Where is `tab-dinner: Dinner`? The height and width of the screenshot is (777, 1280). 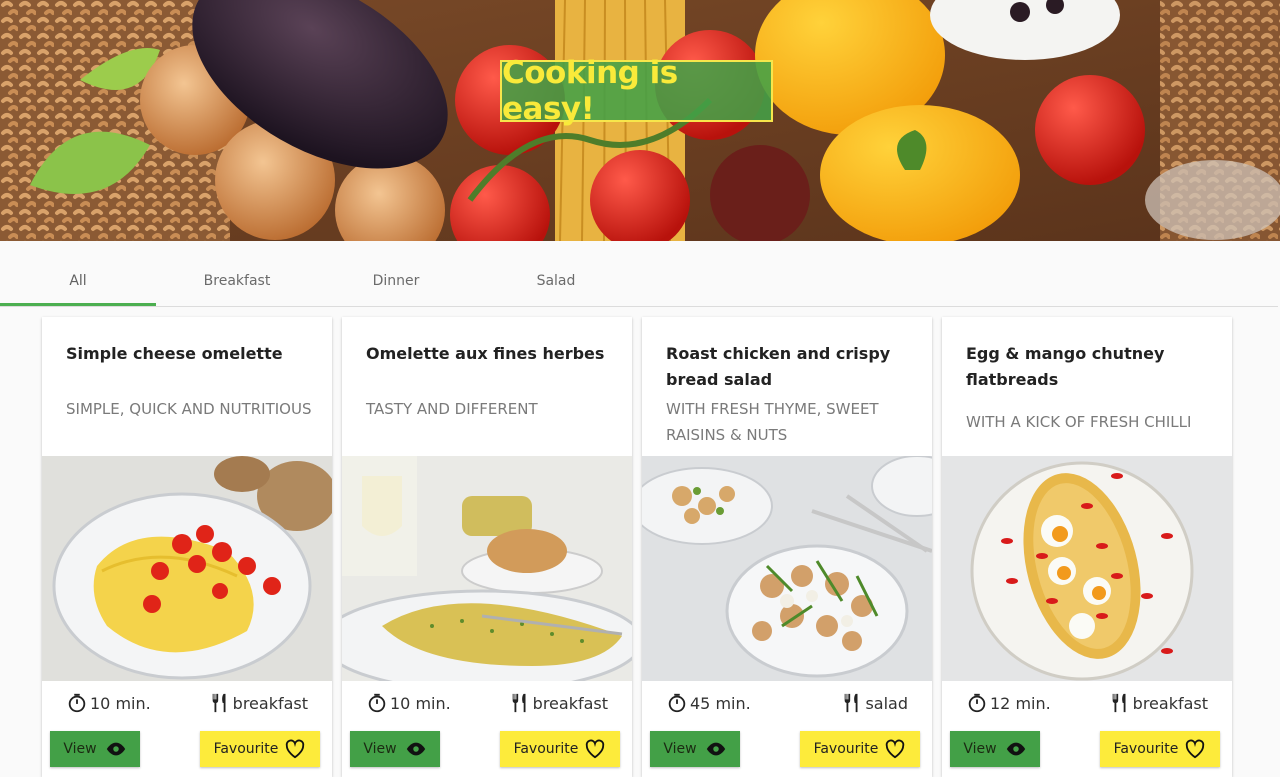
tab-dinner: Dinner is located at coordinates (396, 281).